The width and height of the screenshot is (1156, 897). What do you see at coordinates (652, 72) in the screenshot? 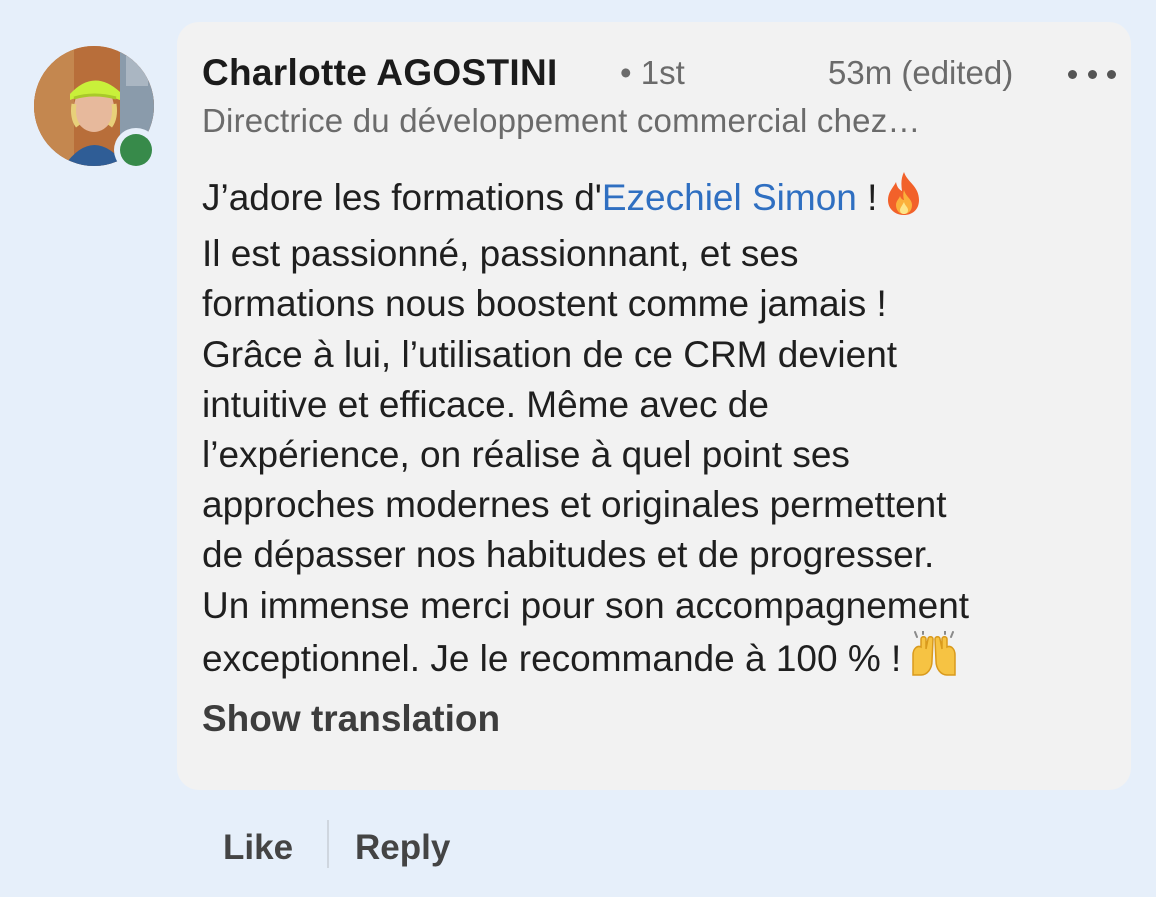
I see `connection-degree: • 1st` at bounding box center [652, 72].